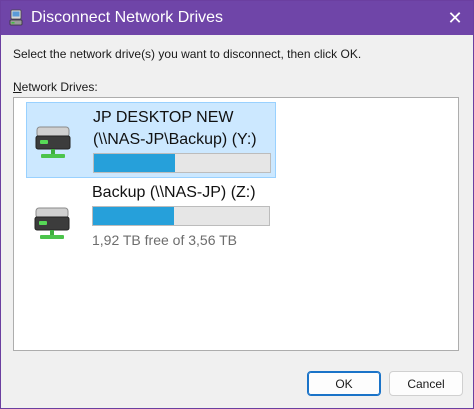 The height and width of the screenshot is (409, 474). I want to click on cancel-button: Cancel, so click(426, 383).